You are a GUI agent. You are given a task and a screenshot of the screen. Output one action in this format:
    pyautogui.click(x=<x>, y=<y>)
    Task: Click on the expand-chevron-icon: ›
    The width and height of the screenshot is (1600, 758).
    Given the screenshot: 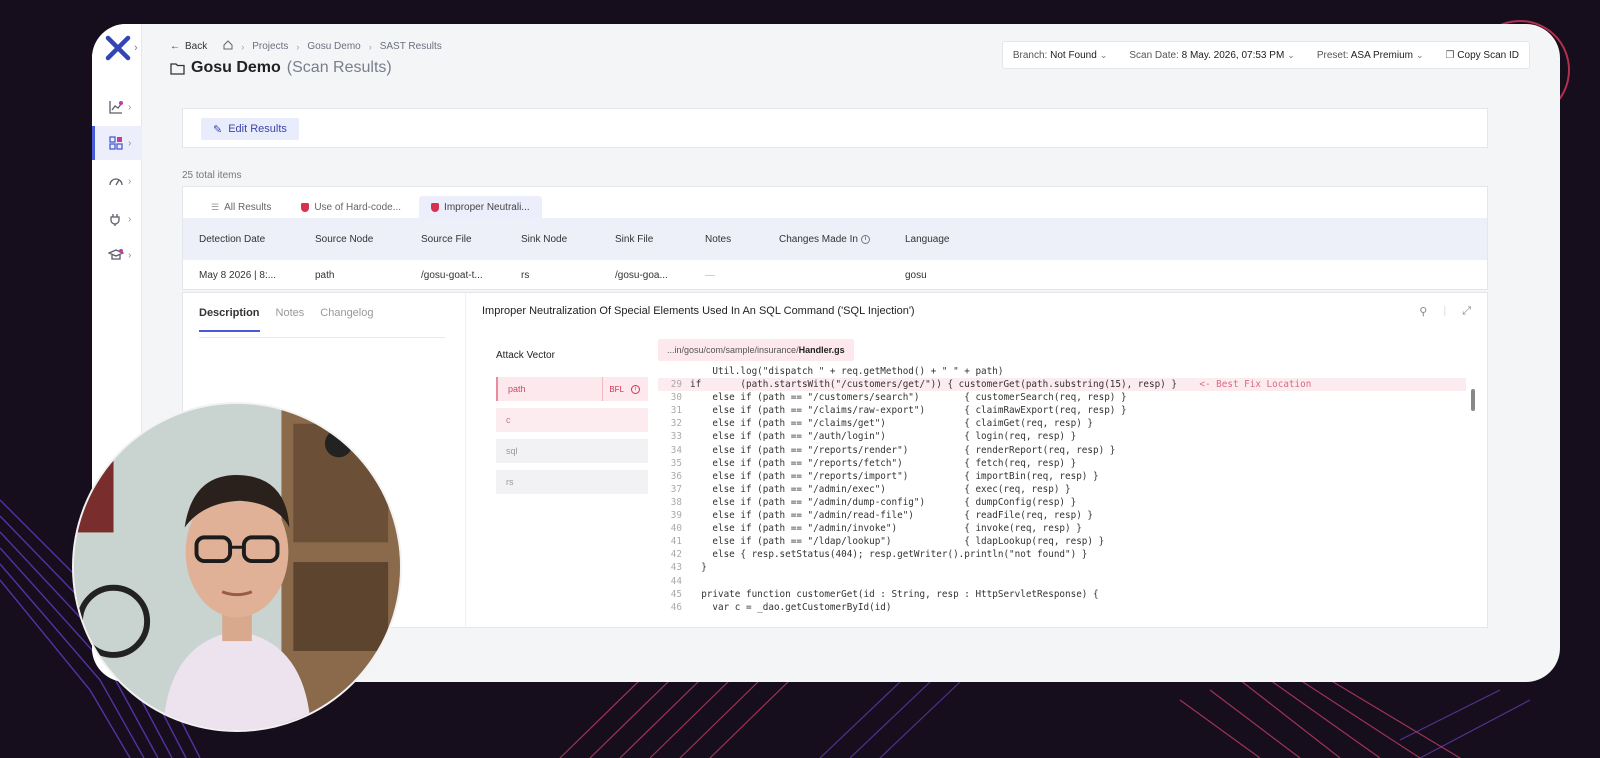 What is the action you would take?
    pyautogui.click(x=136, y=48)
    